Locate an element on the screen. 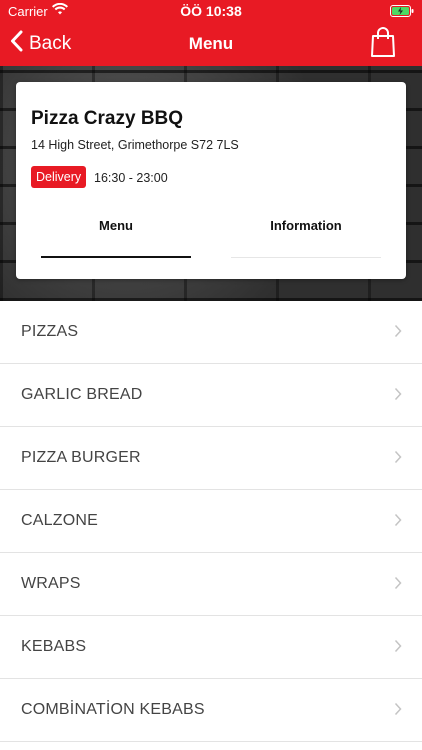 The image size is (422, 750). category-label: COMBİNATİON KEBABS is located at coordinates (113, 709).